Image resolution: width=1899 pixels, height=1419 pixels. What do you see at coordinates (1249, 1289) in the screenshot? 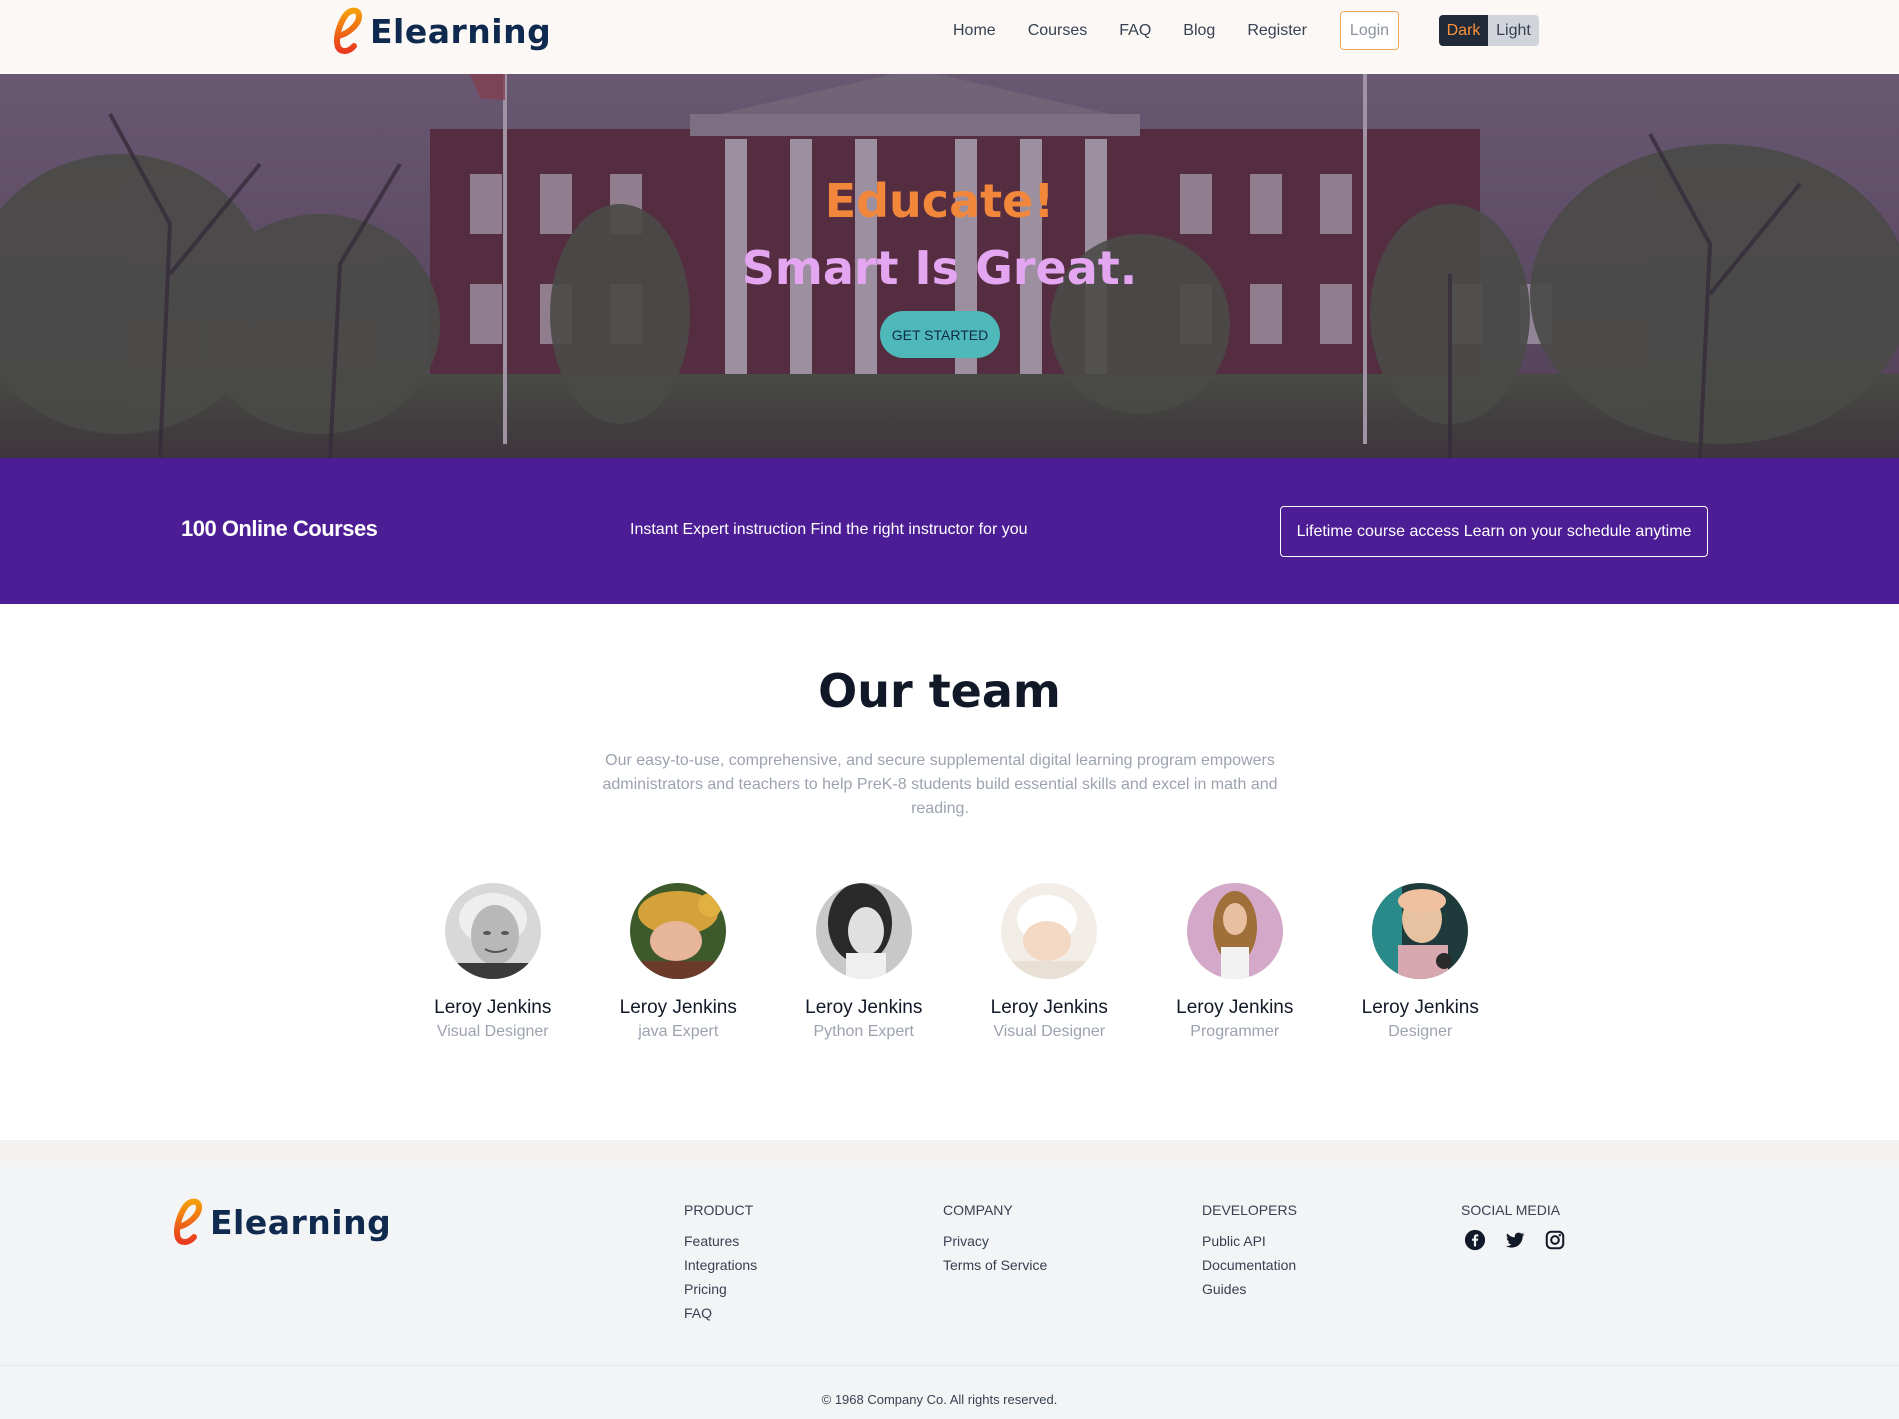
I see `footer-link-guides: Guides` at bounding box center [1249, 1289].